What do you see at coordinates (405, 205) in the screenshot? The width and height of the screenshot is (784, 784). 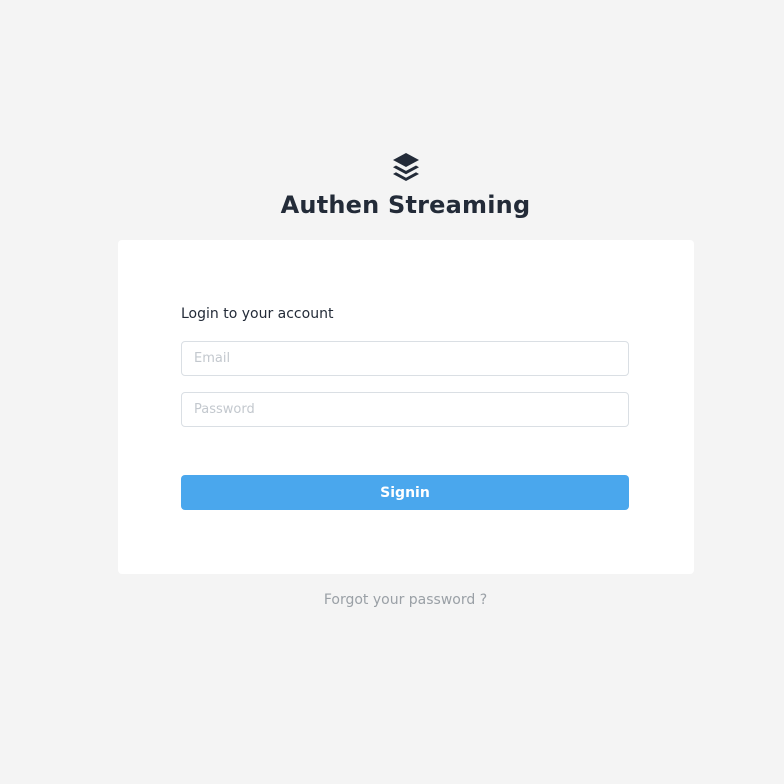 I see `app-title: Authen Streaming` at bounding box center [405, 205].